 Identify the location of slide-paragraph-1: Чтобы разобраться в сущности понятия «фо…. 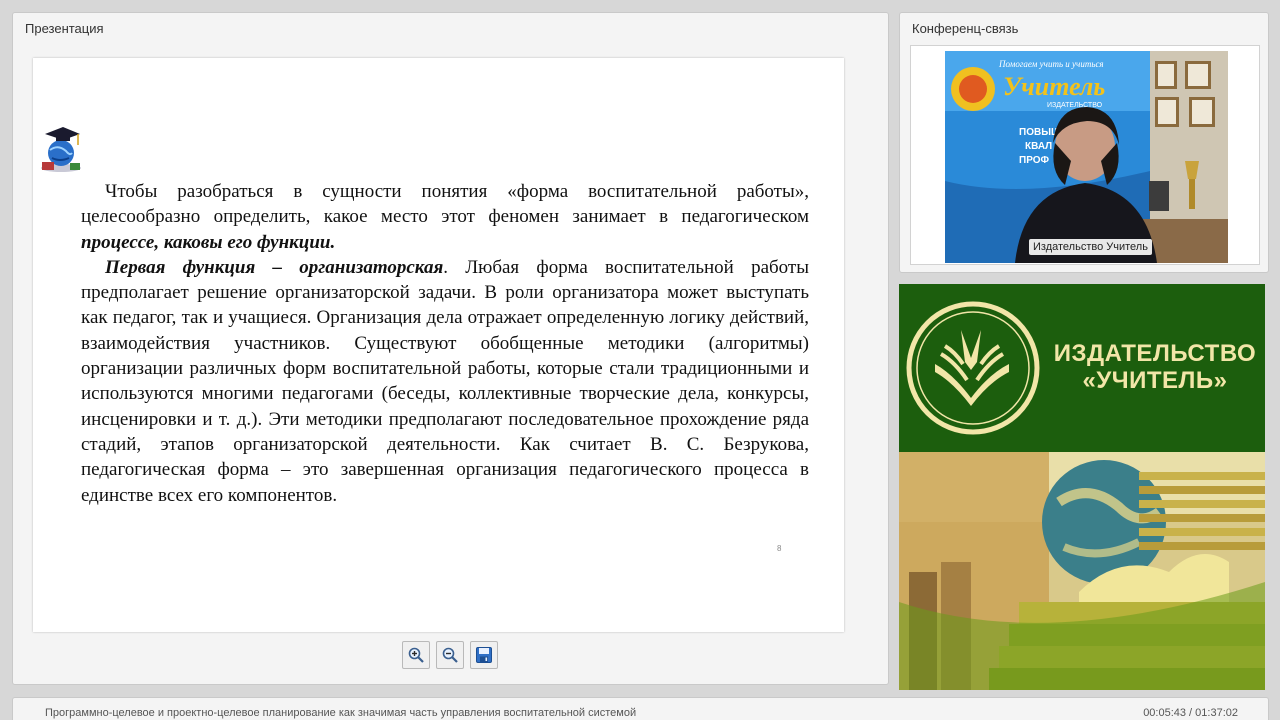
(445, 217).